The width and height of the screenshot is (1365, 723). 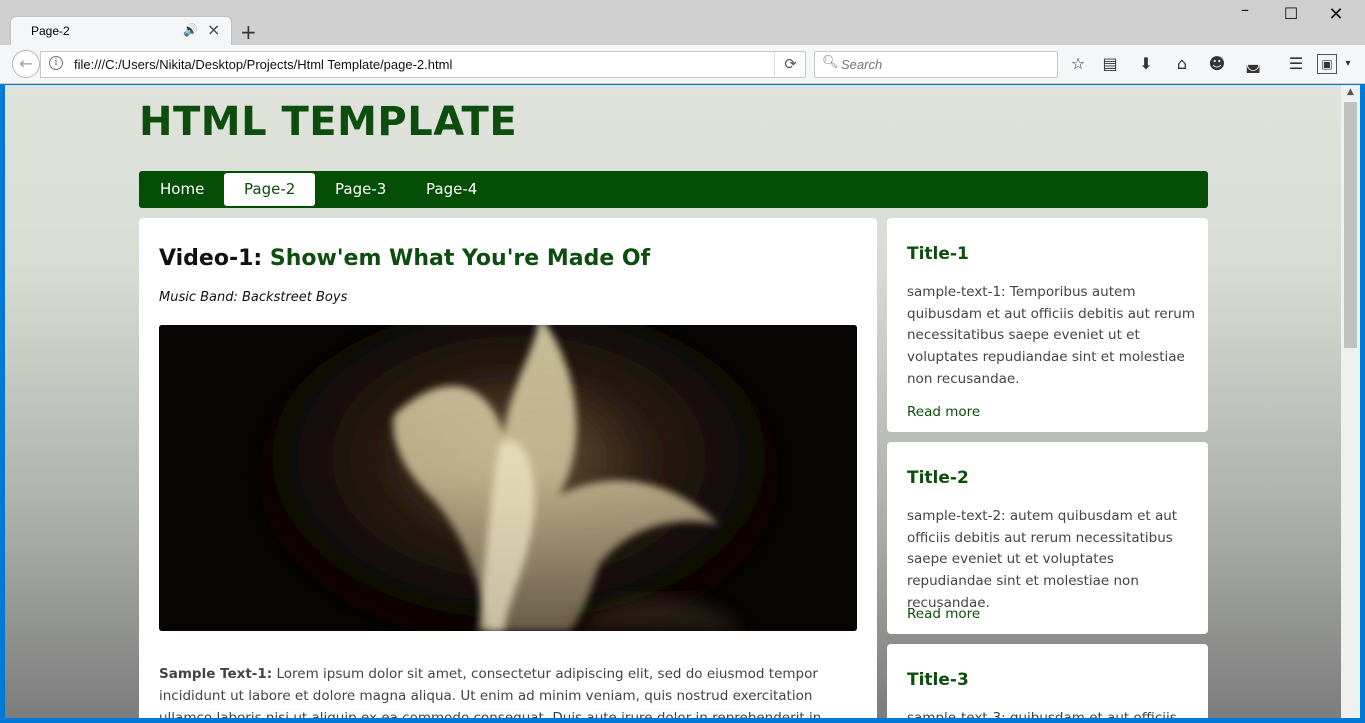 I want to click on main-nav: Home Page-2 Page-3 Page-4, so click(x=673, y=189).